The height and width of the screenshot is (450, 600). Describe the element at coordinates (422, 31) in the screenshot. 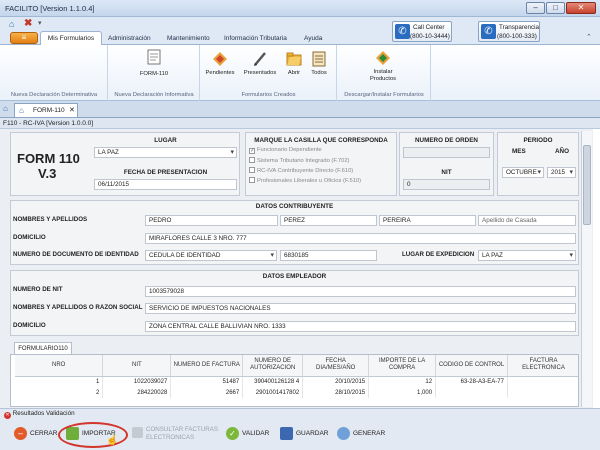

I see `call-center-button: ✆ Call Center (800-10-3444)` at that location.